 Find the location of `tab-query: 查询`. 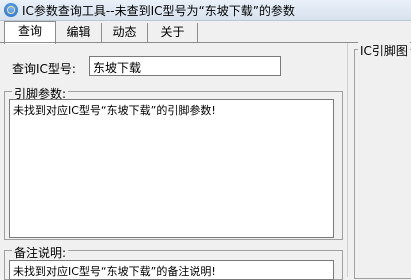

tab-query: 查询 is located at coordinates (30, 32).